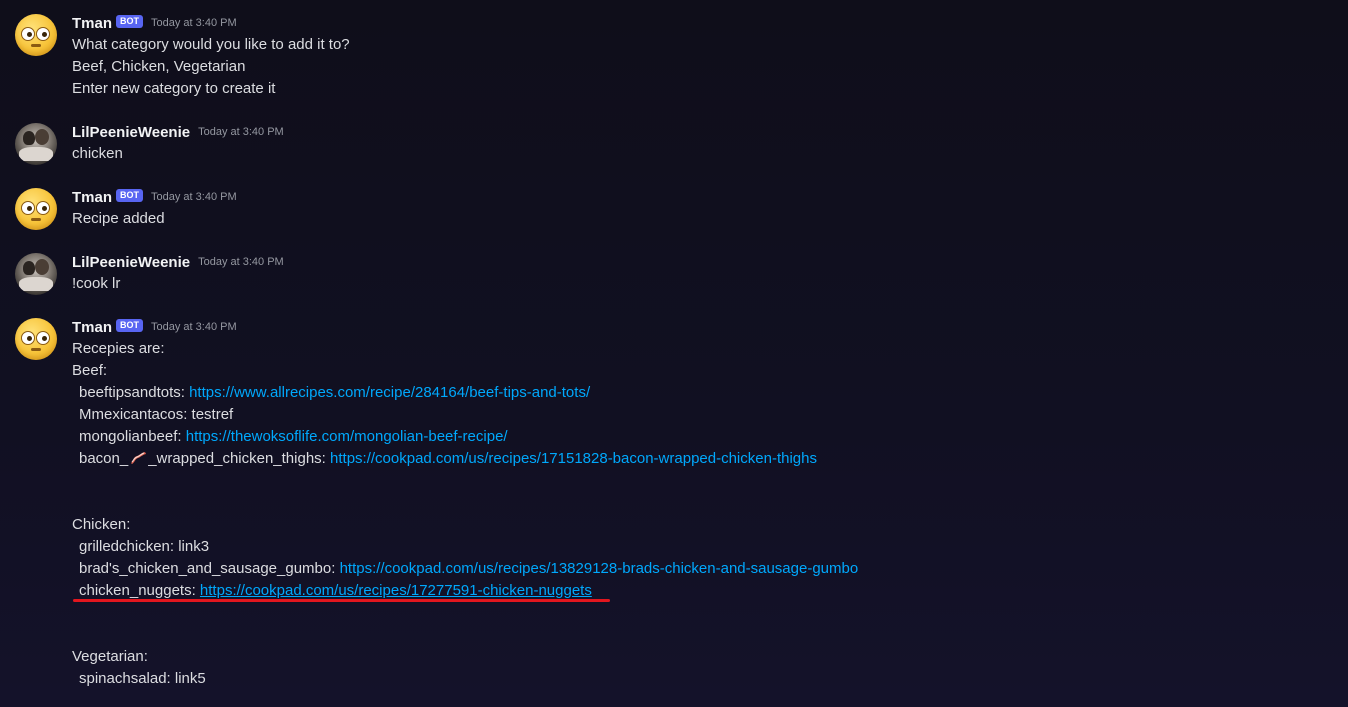 The width and height of the screenshot is (1348, 707). Describe the element at coordinates (239, 458) in the screenshot. I see `recipe-label: _wrapped_chicken_thighs:` at that location.